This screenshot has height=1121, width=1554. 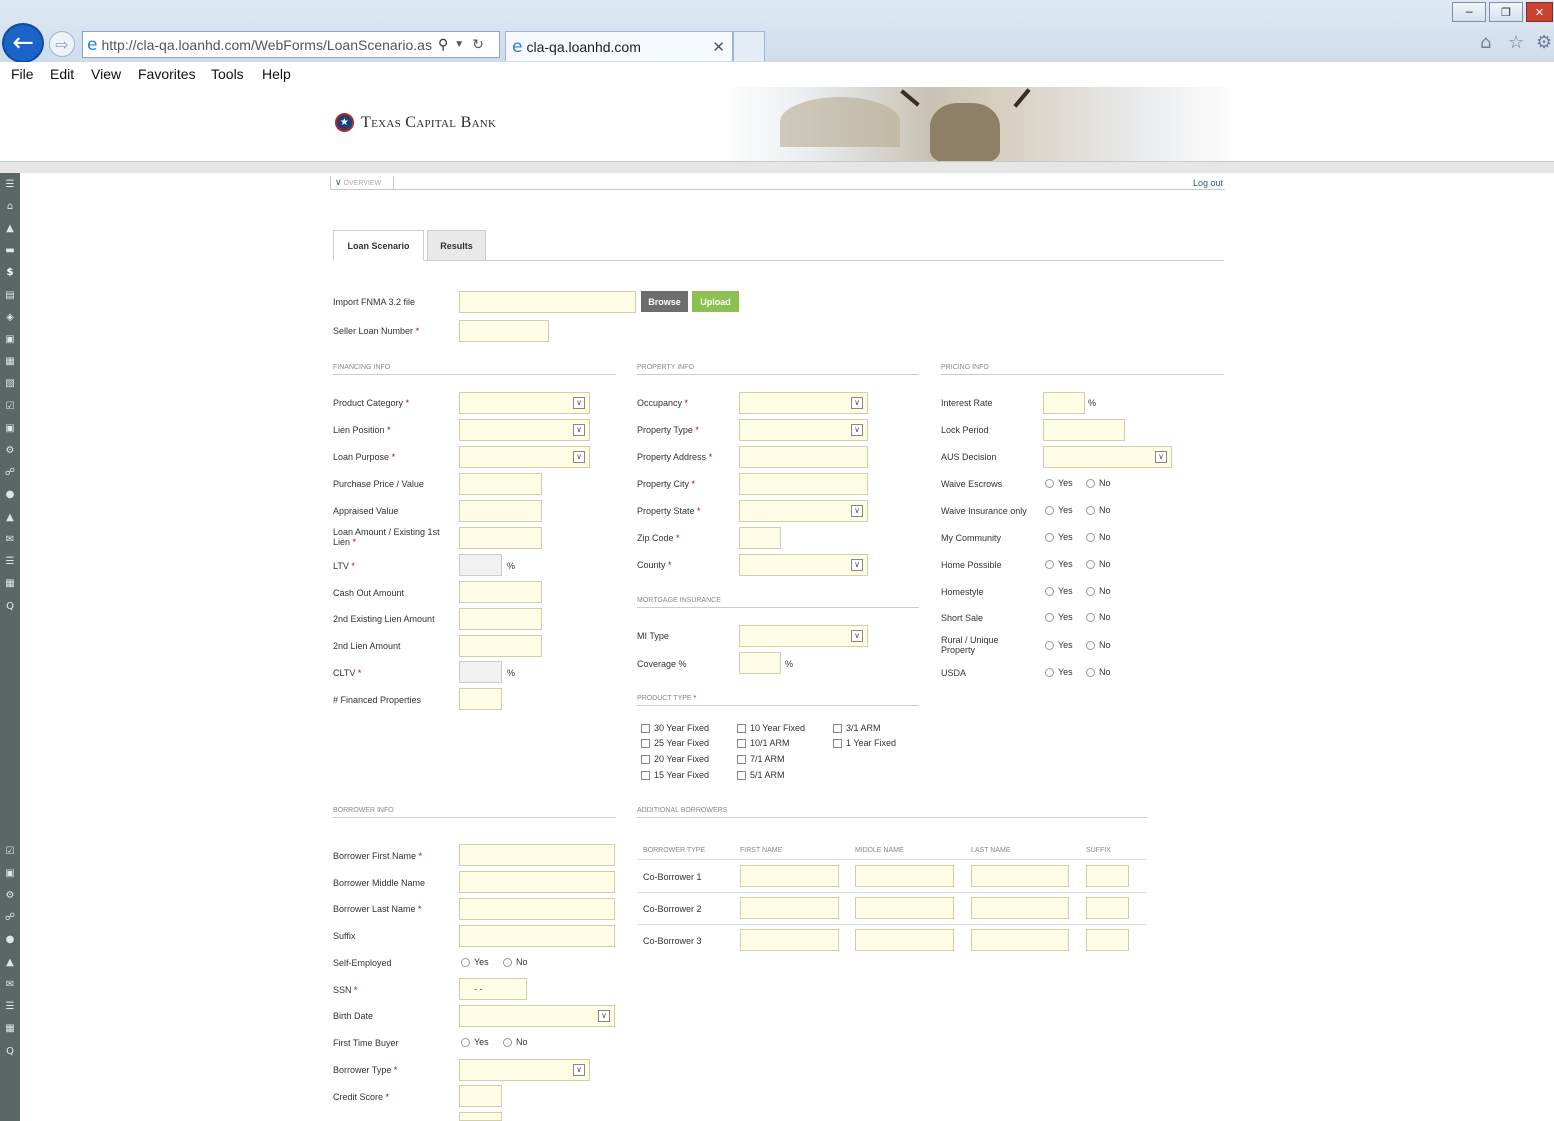 I want to click on waive-insurance-no-radio: No, so click(x=1098, y=510).